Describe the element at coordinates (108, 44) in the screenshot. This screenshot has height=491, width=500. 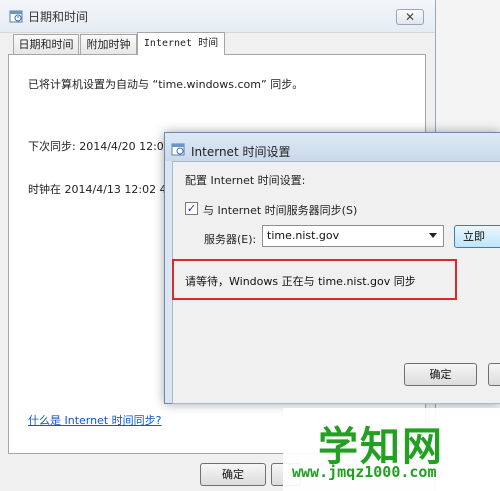
I see `tab-additional-clocks: 附加时钟` at that location.